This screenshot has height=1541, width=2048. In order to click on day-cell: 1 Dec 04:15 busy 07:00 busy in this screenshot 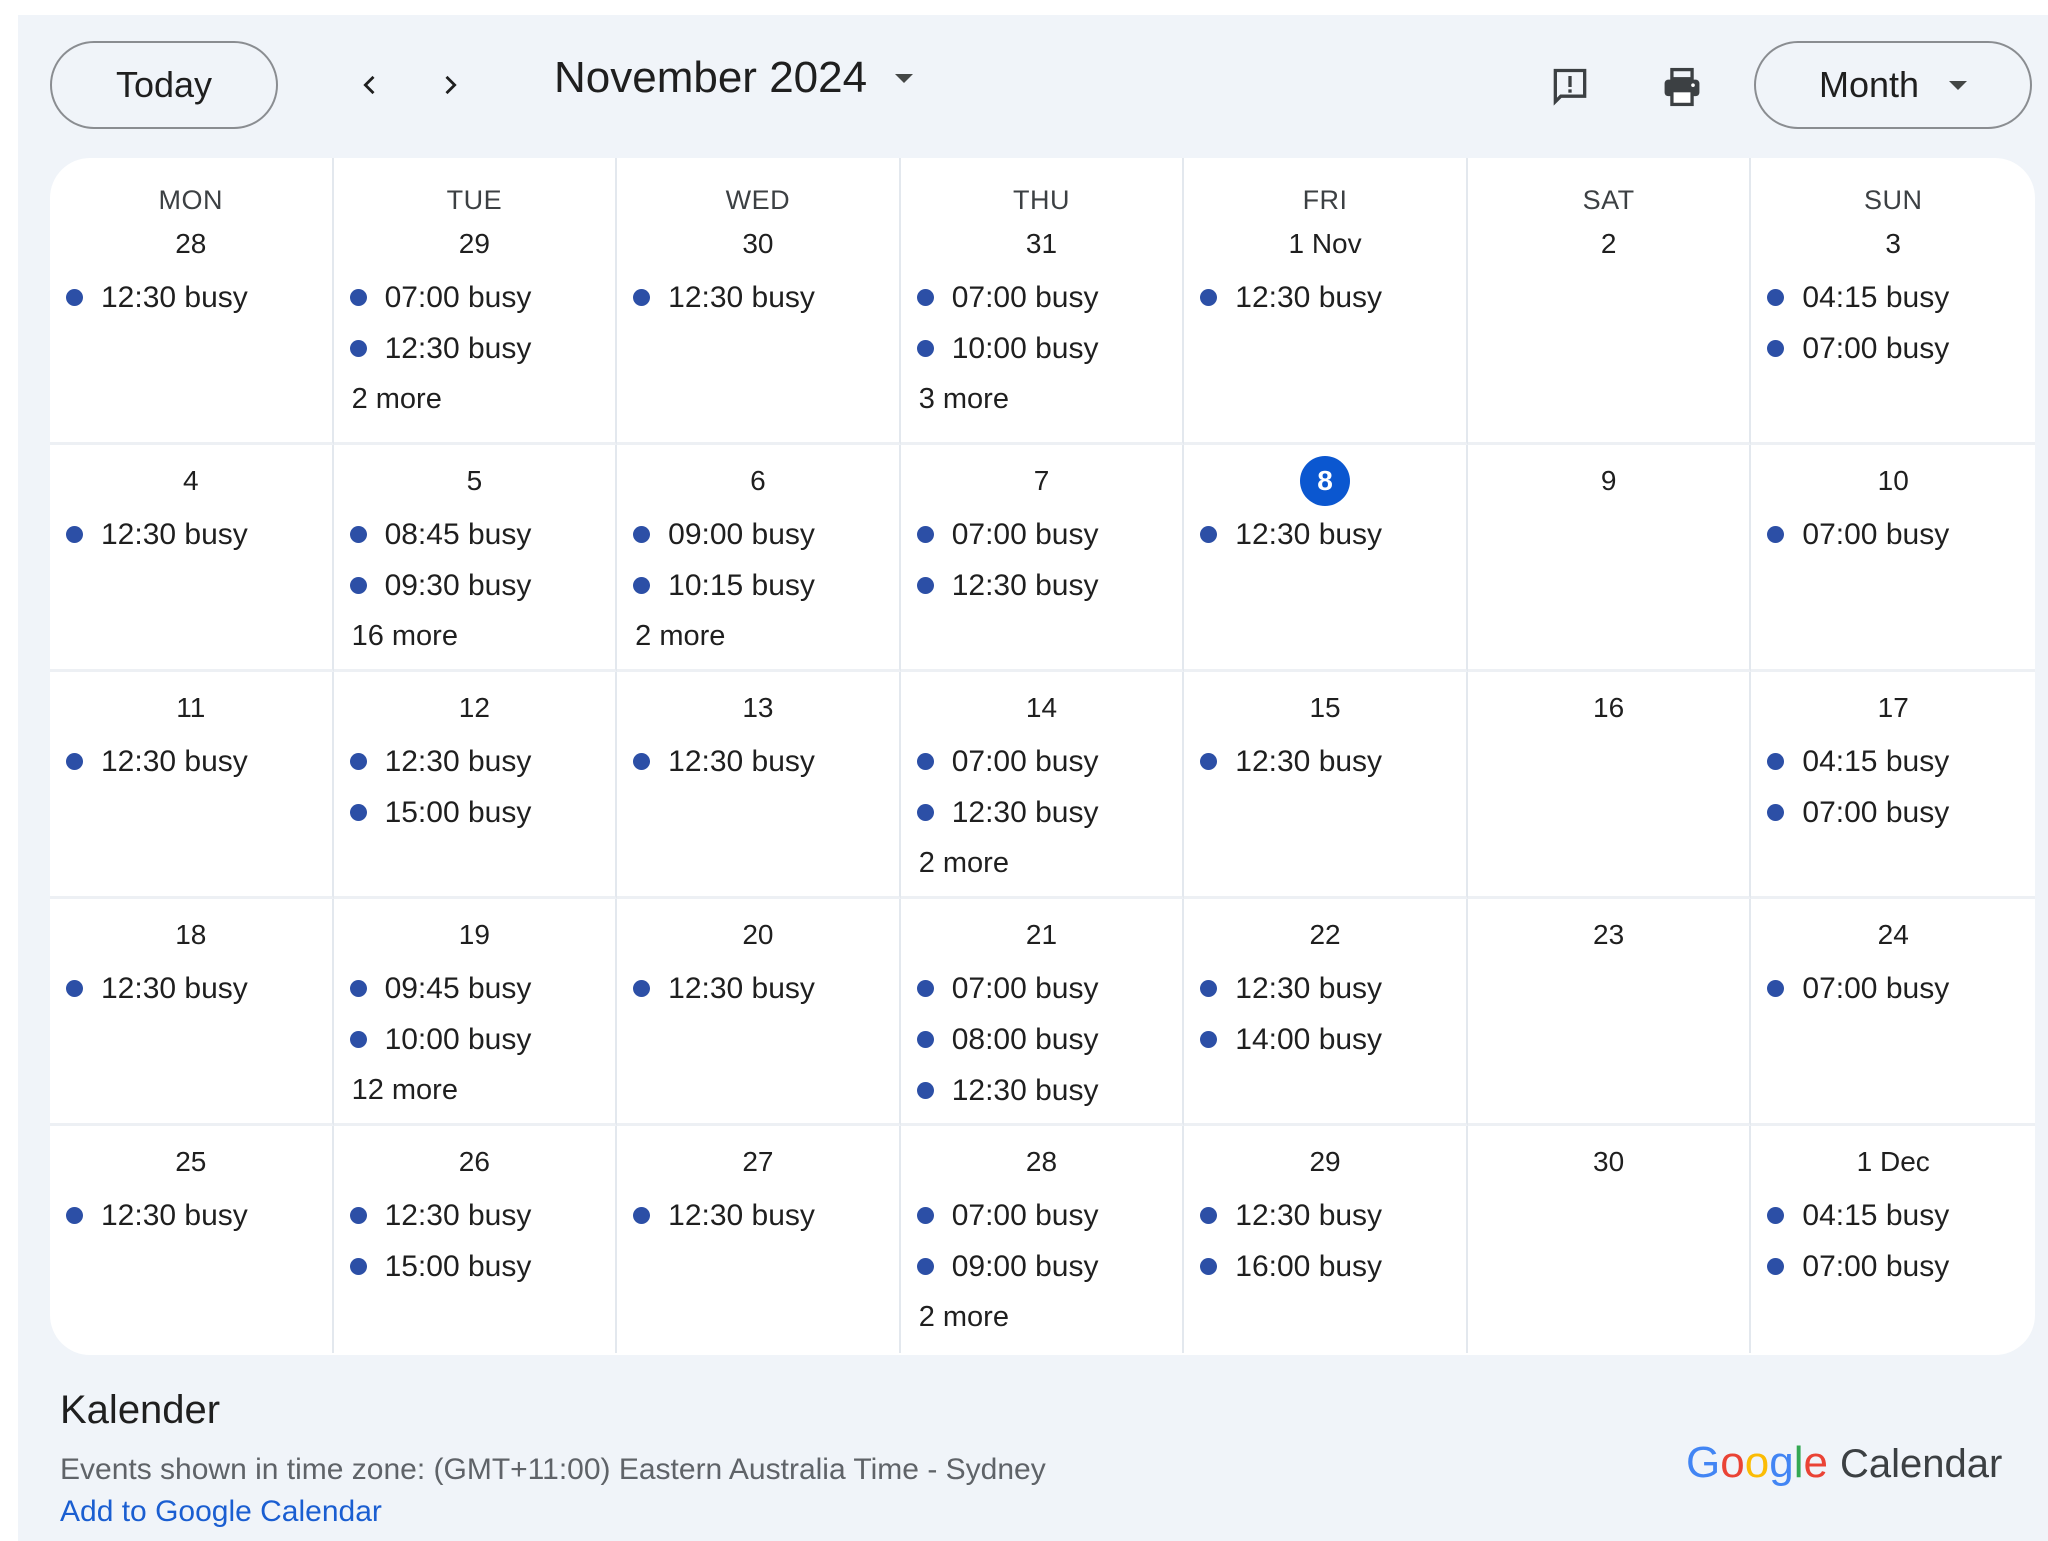, I will do `click(1893, 1239)`.